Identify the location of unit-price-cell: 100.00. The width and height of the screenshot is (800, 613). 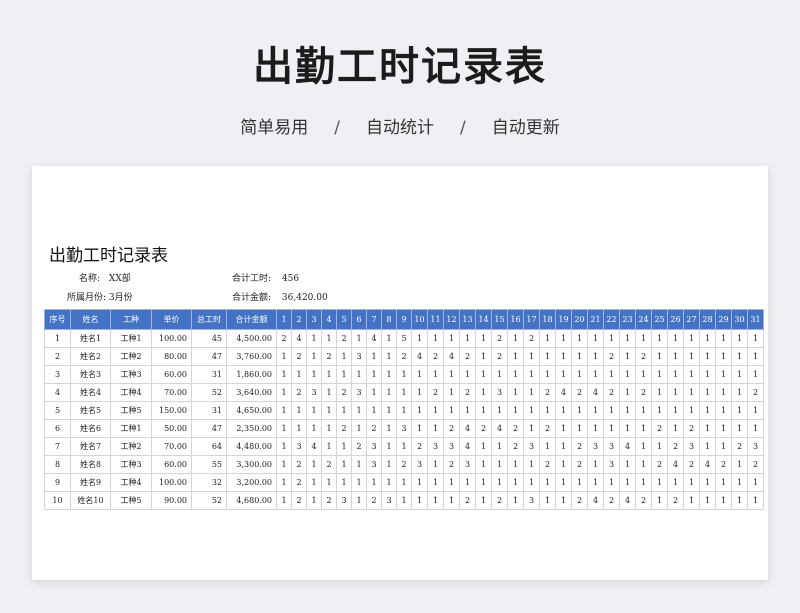
(171, 482).